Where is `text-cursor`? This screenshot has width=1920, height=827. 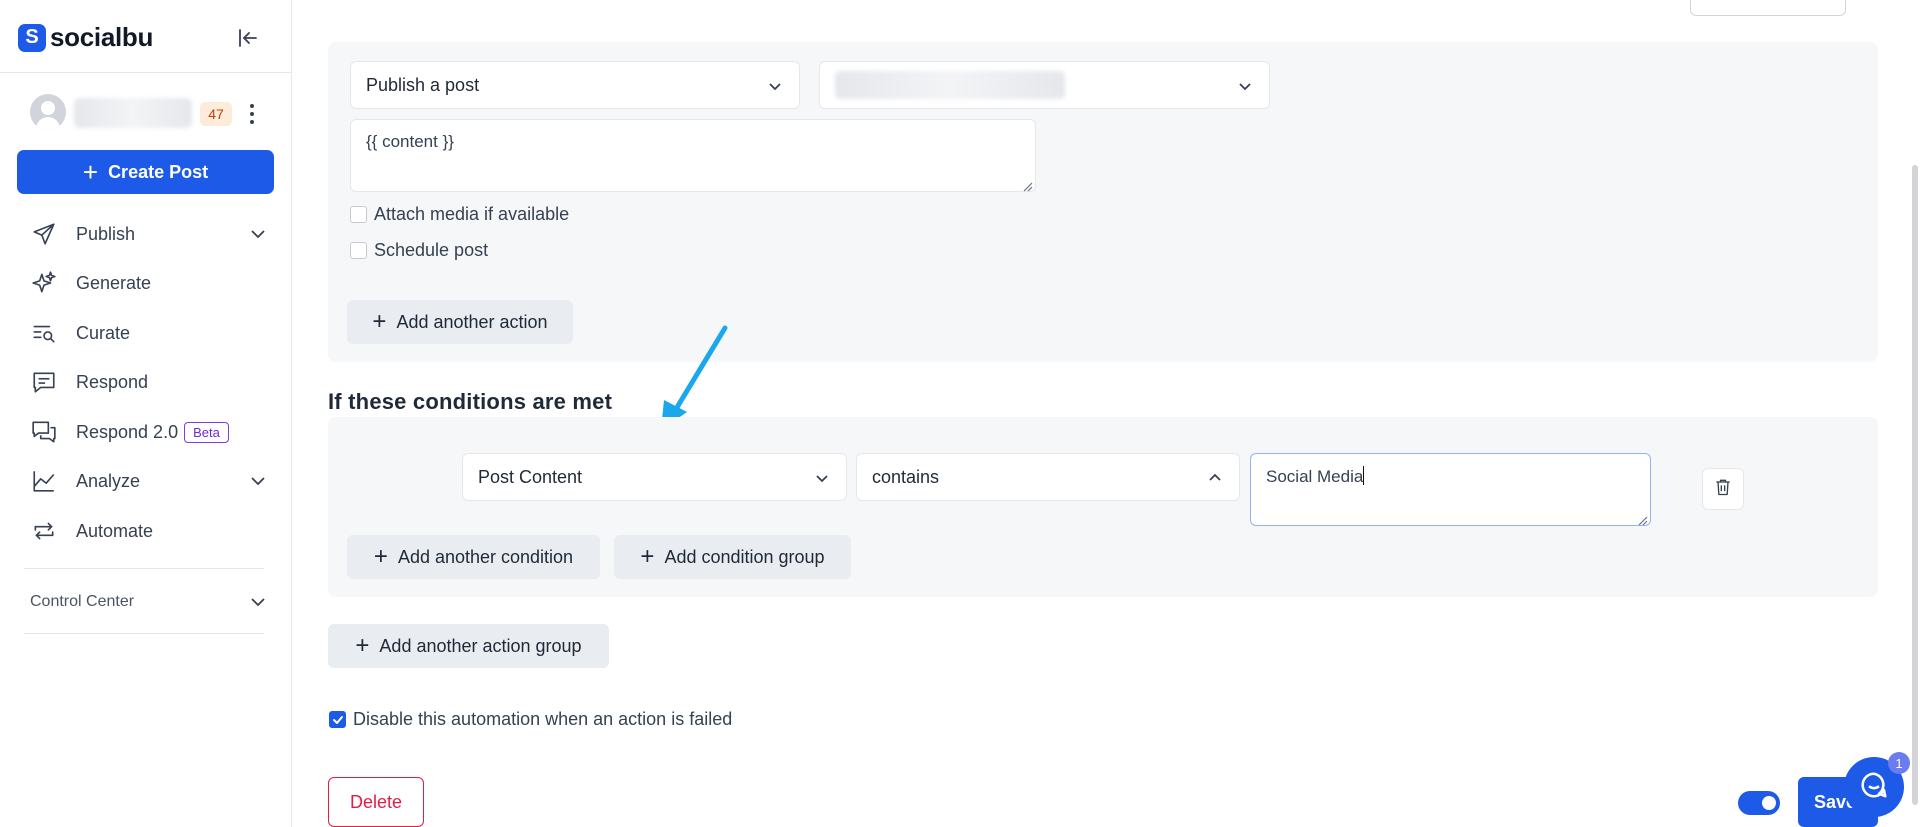
text-cursor is located at coordinates (1364, 475).